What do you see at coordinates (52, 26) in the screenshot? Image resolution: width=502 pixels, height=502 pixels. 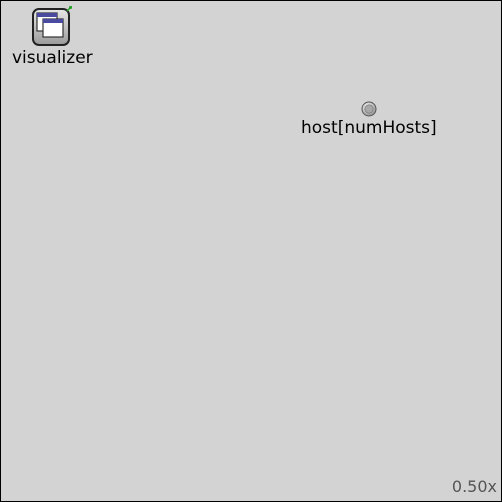 I see `visualizer-window-icon` at bounding box center [52, 26].